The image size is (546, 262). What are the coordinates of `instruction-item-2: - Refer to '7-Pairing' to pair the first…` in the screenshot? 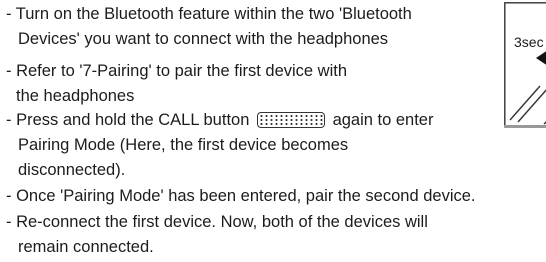 It's located at (176, 84).